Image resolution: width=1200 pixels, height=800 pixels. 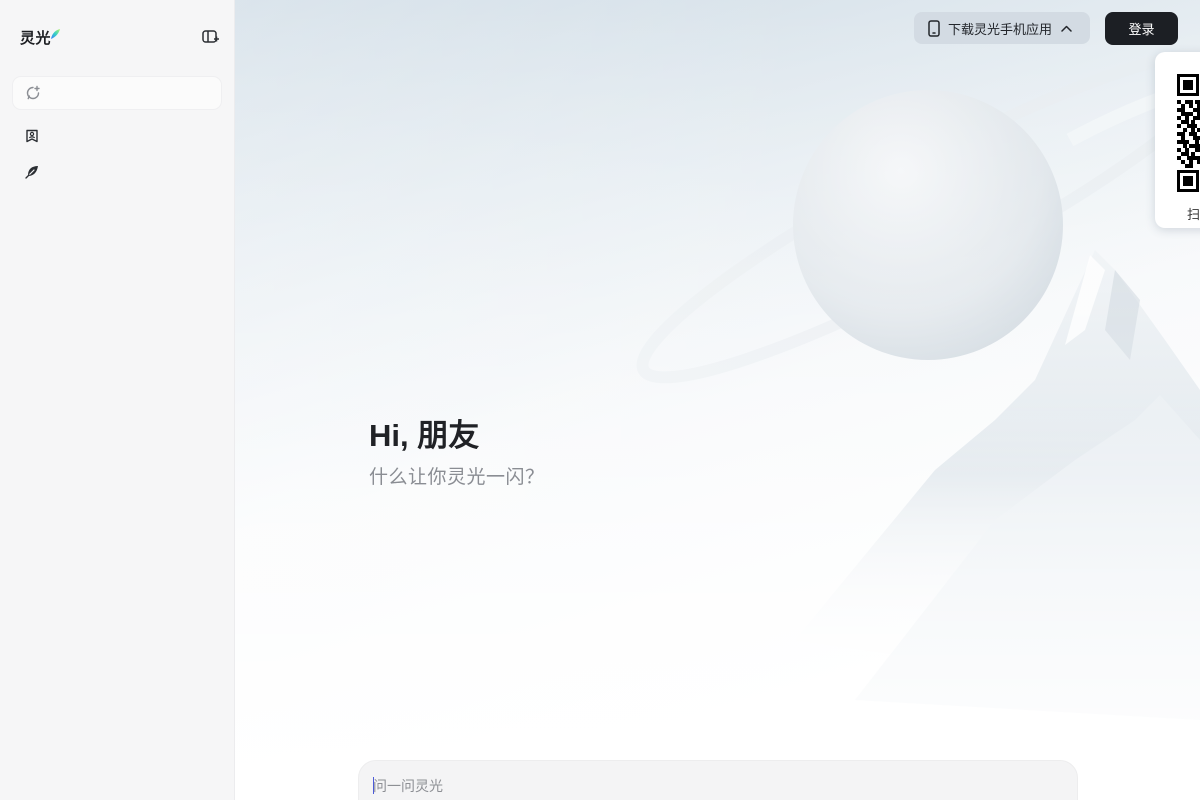 I want to click on qr-code-popover: 扫, so click(x=1177, y=140).